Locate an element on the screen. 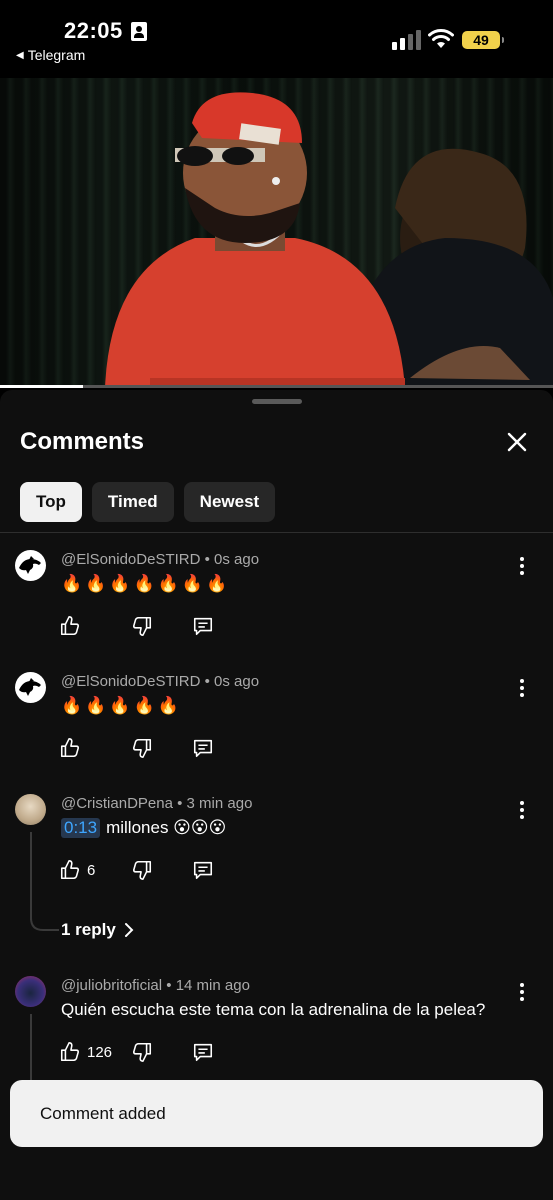 The image size is (553, 1200). sheet-title: Comments is located at coordinates (82, 441).